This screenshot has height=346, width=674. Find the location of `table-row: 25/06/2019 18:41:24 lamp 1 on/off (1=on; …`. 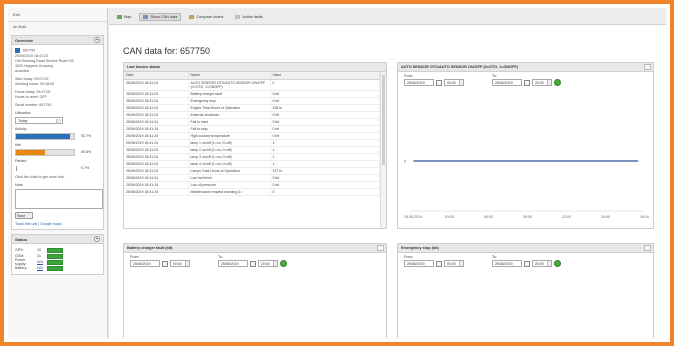

table-row: 25/06/2019 18:41:24 lamp 1 on/off (1=on; … is located at coordinates (252, 143).